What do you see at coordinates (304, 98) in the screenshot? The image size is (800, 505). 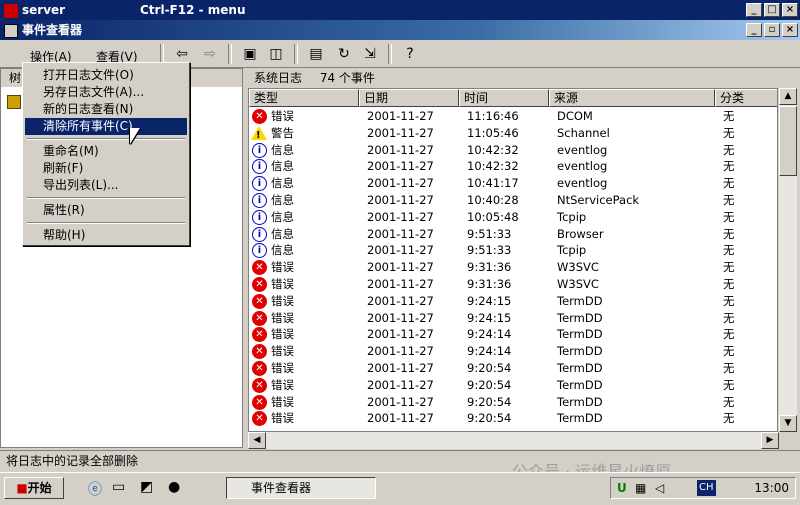 I see `column-header-type: 类型` at bounding box center [304, 98].